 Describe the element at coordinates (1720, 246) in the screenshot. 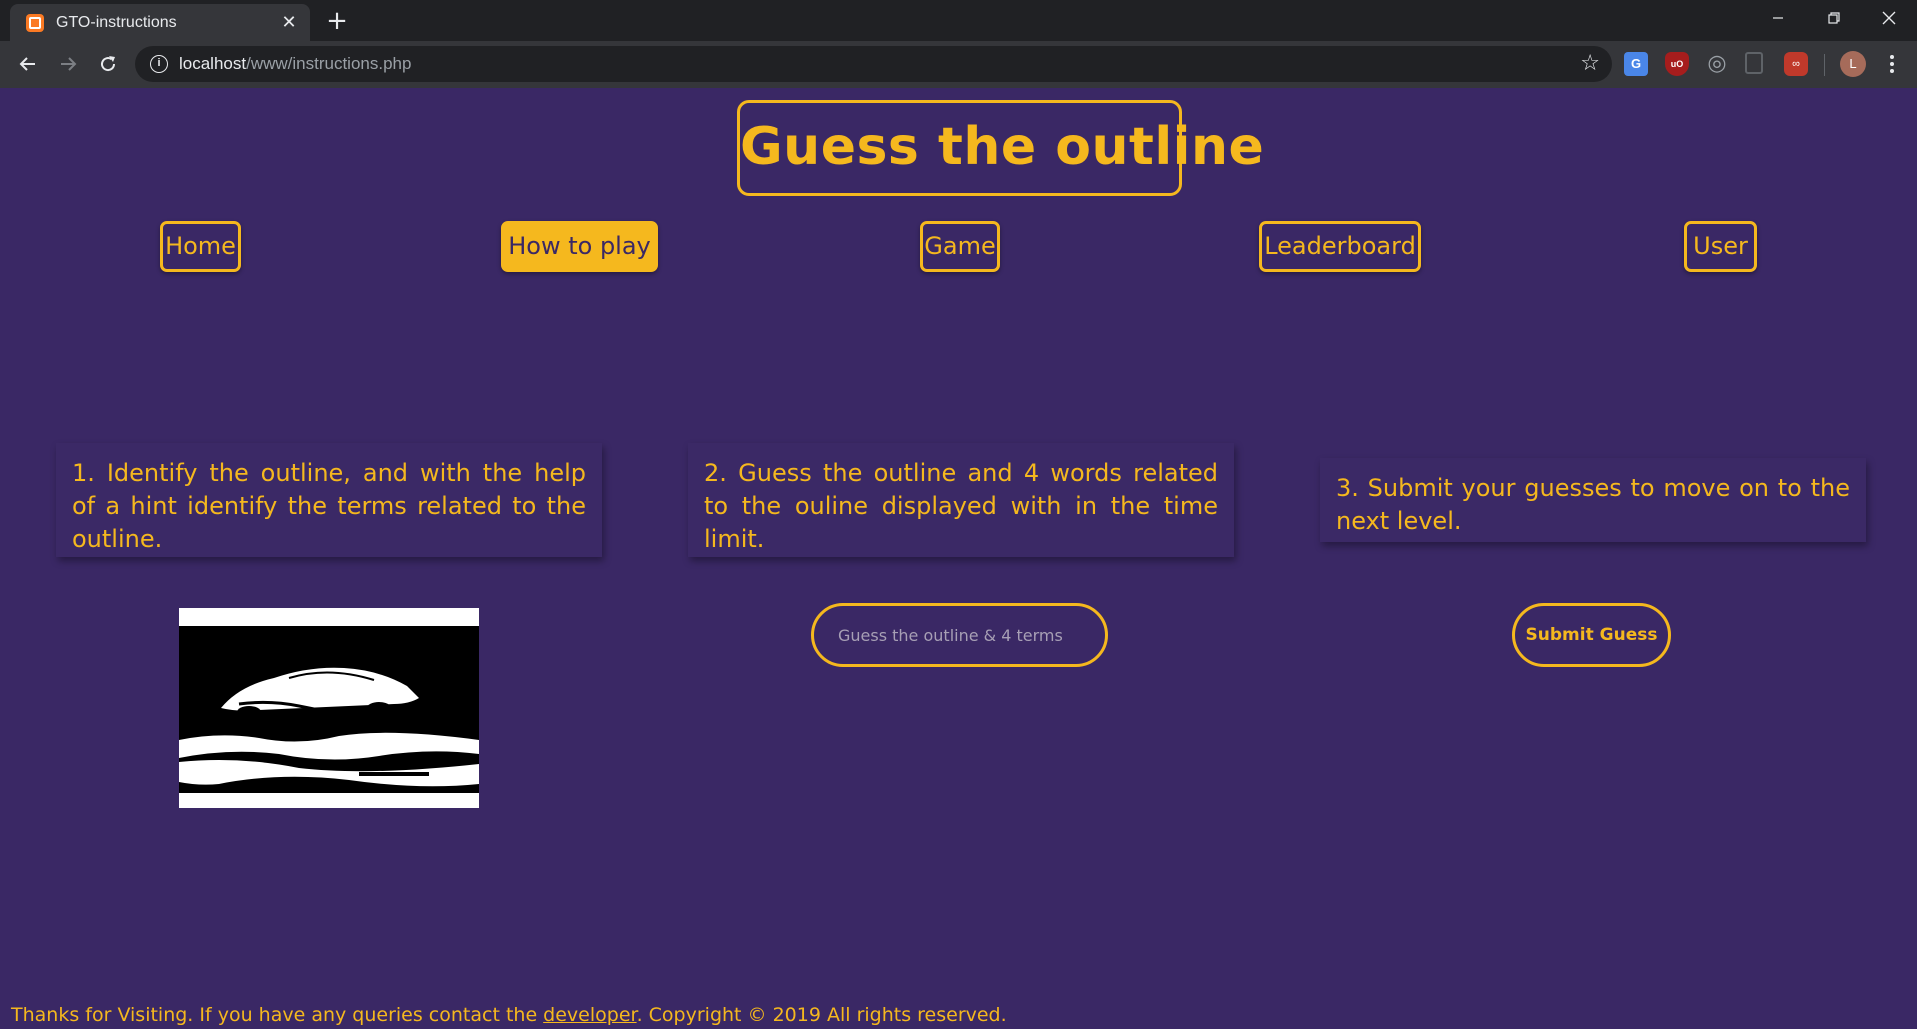

I see `nav-user: User` at that location.